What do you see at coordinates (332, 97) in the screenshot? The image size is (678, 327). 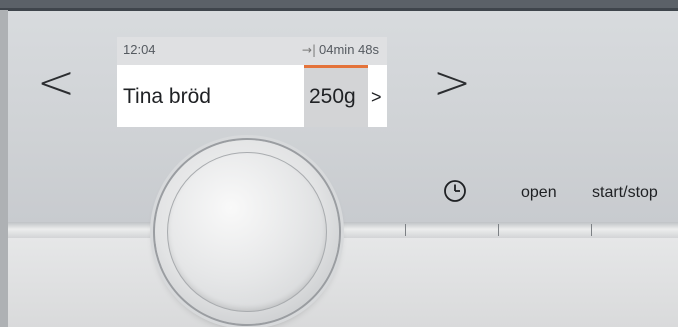 I see `weight-value: 250g` at bounding box center [332, 97].